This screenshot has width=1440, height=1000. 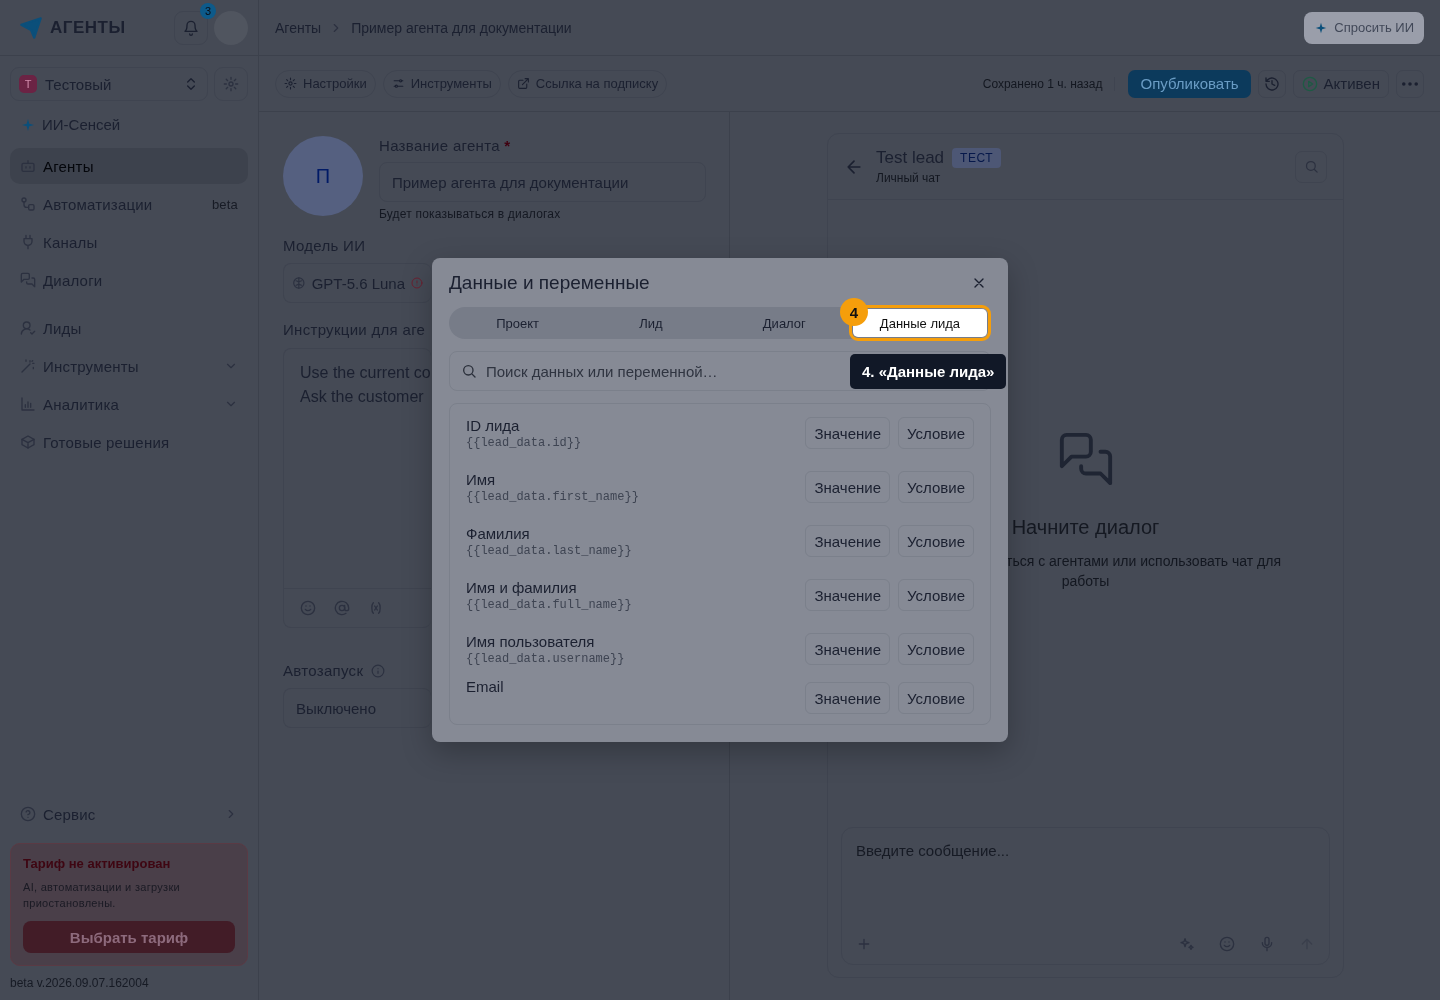 What do you see at coordinates (976, 158) in the screenshot?
I see `test-tag: ТЕСТ` at bounding box center [976, 158].